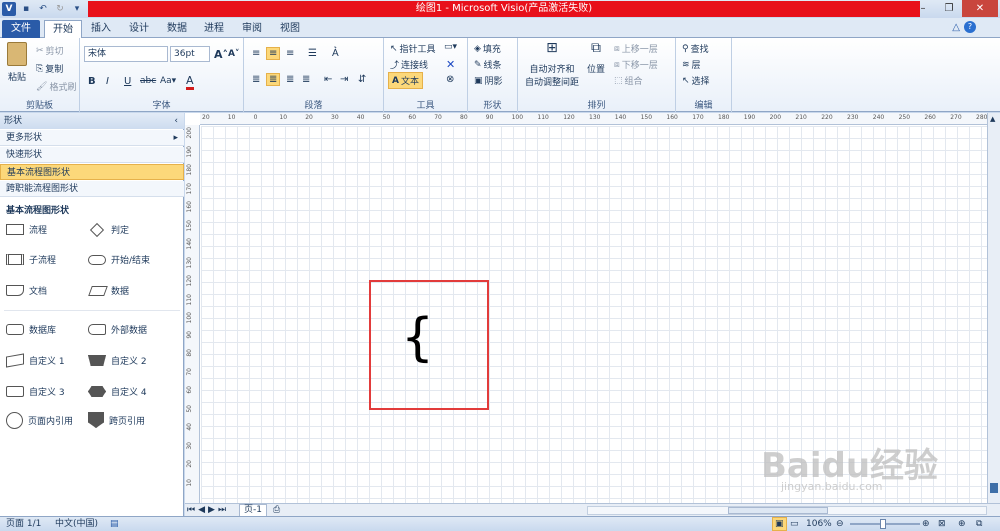  I want to click on bullets-icon: ☰, so click(312, 53).